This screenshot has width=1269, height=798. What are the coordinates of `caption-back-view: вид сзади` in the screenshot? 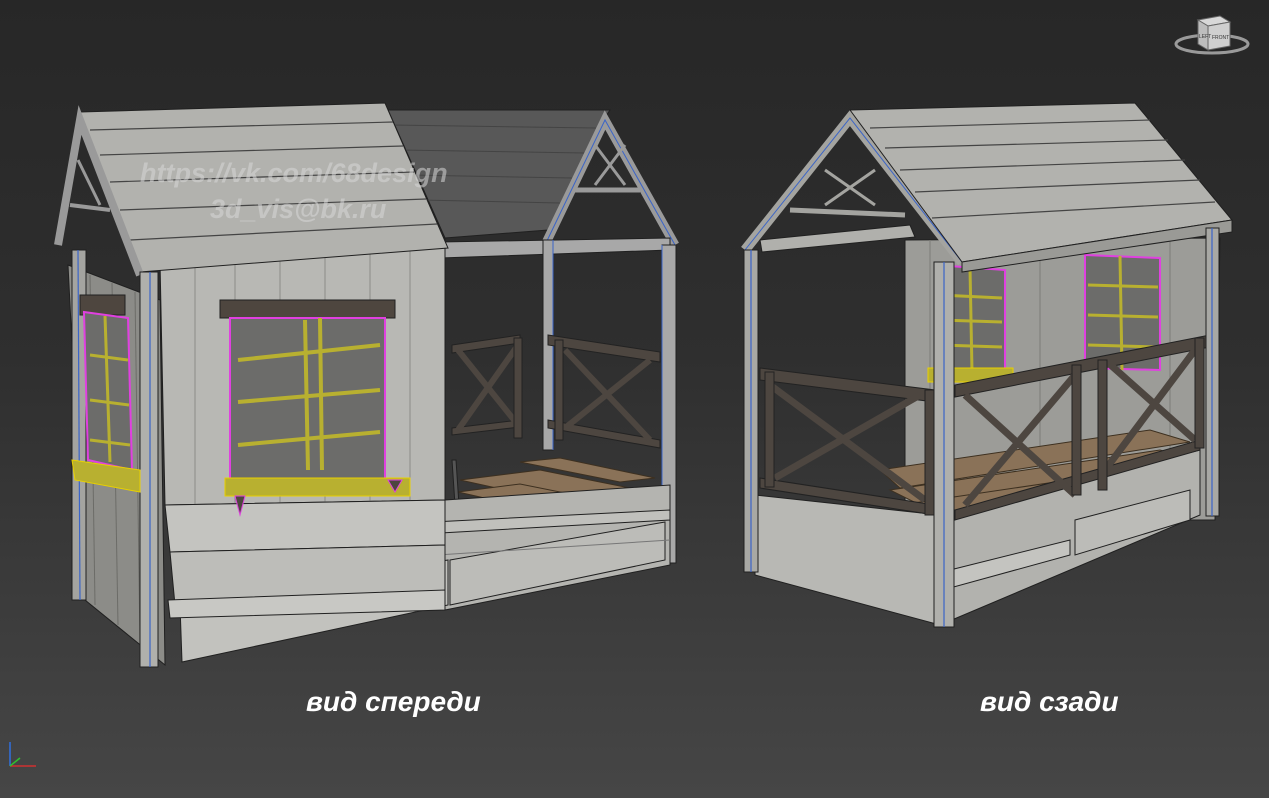 It's located at (1049, 701).